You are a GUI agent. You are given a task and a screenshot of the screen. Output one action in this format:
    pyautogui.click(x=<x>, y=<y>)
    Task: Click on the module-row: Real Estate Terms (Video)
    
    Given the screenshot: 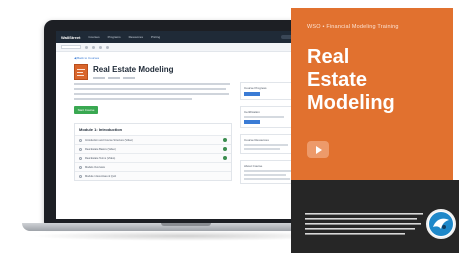 What is the action you would take?
    pyautogui.click(x=153, y=157)
    